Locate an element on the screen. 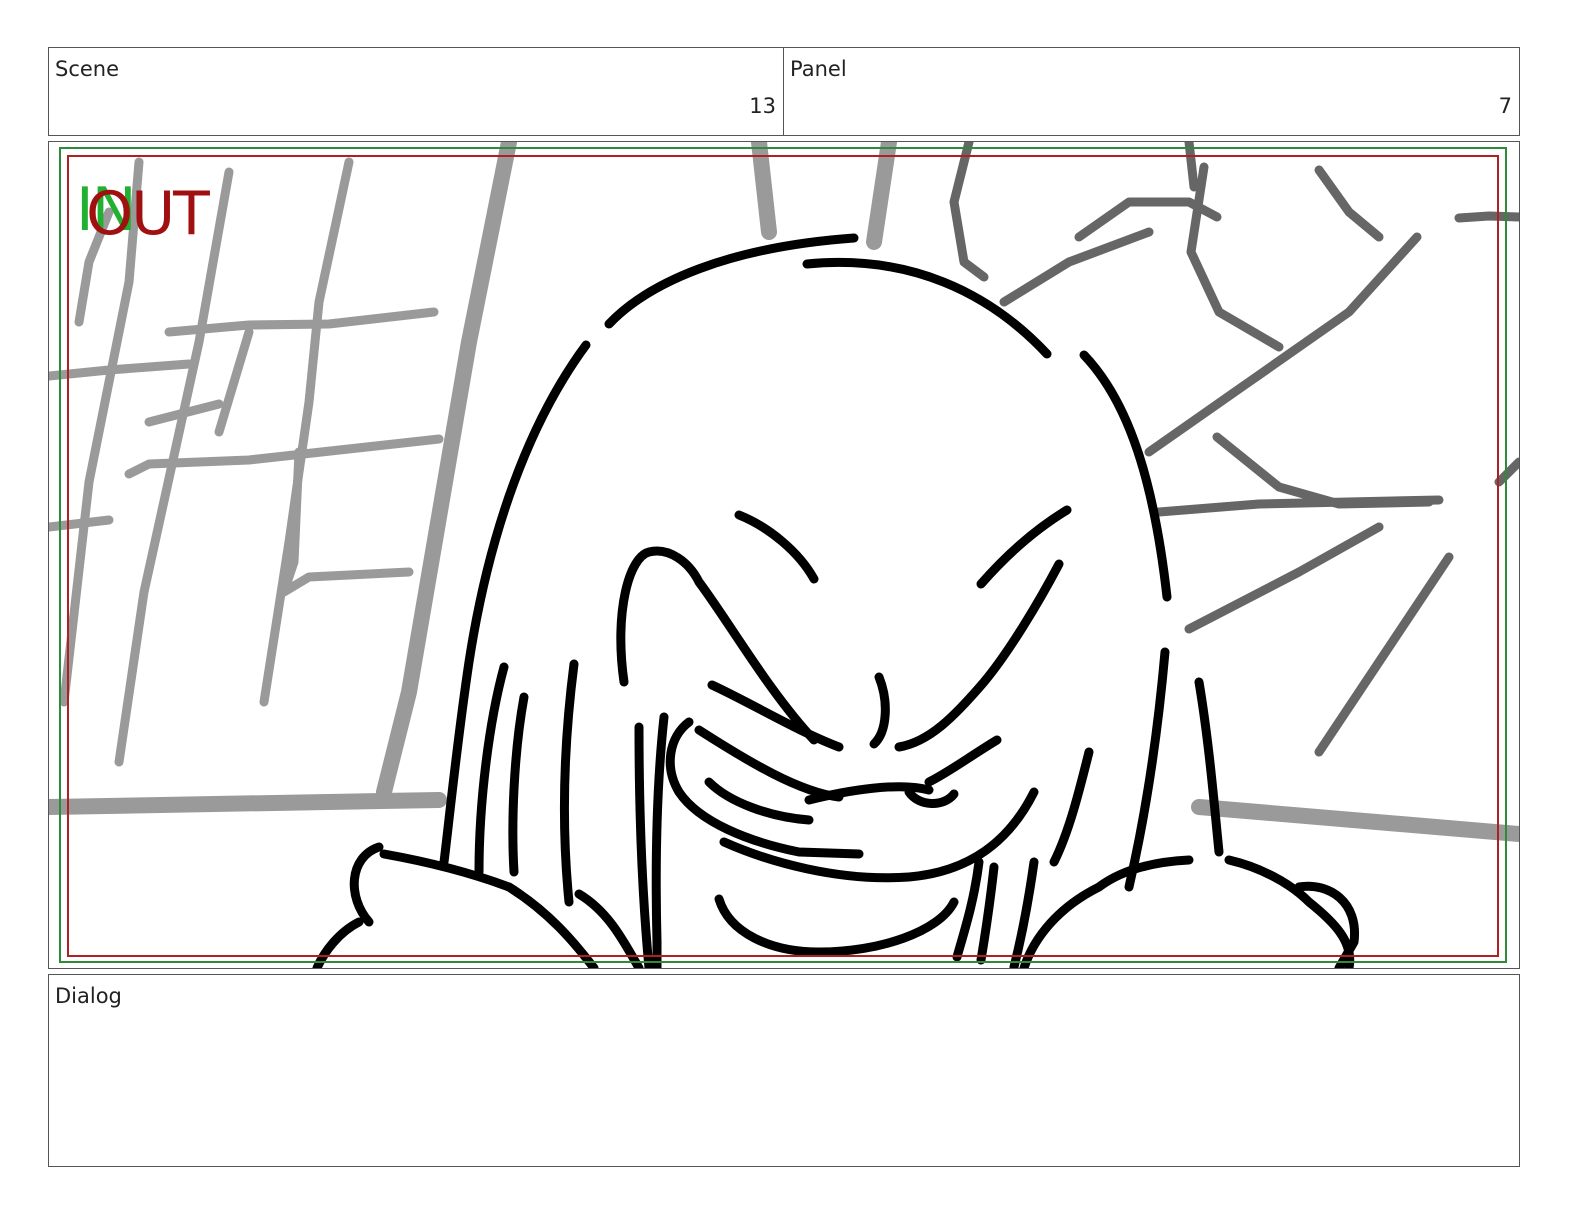  dialog-label: Dialog is located at coordinates (88, 996).